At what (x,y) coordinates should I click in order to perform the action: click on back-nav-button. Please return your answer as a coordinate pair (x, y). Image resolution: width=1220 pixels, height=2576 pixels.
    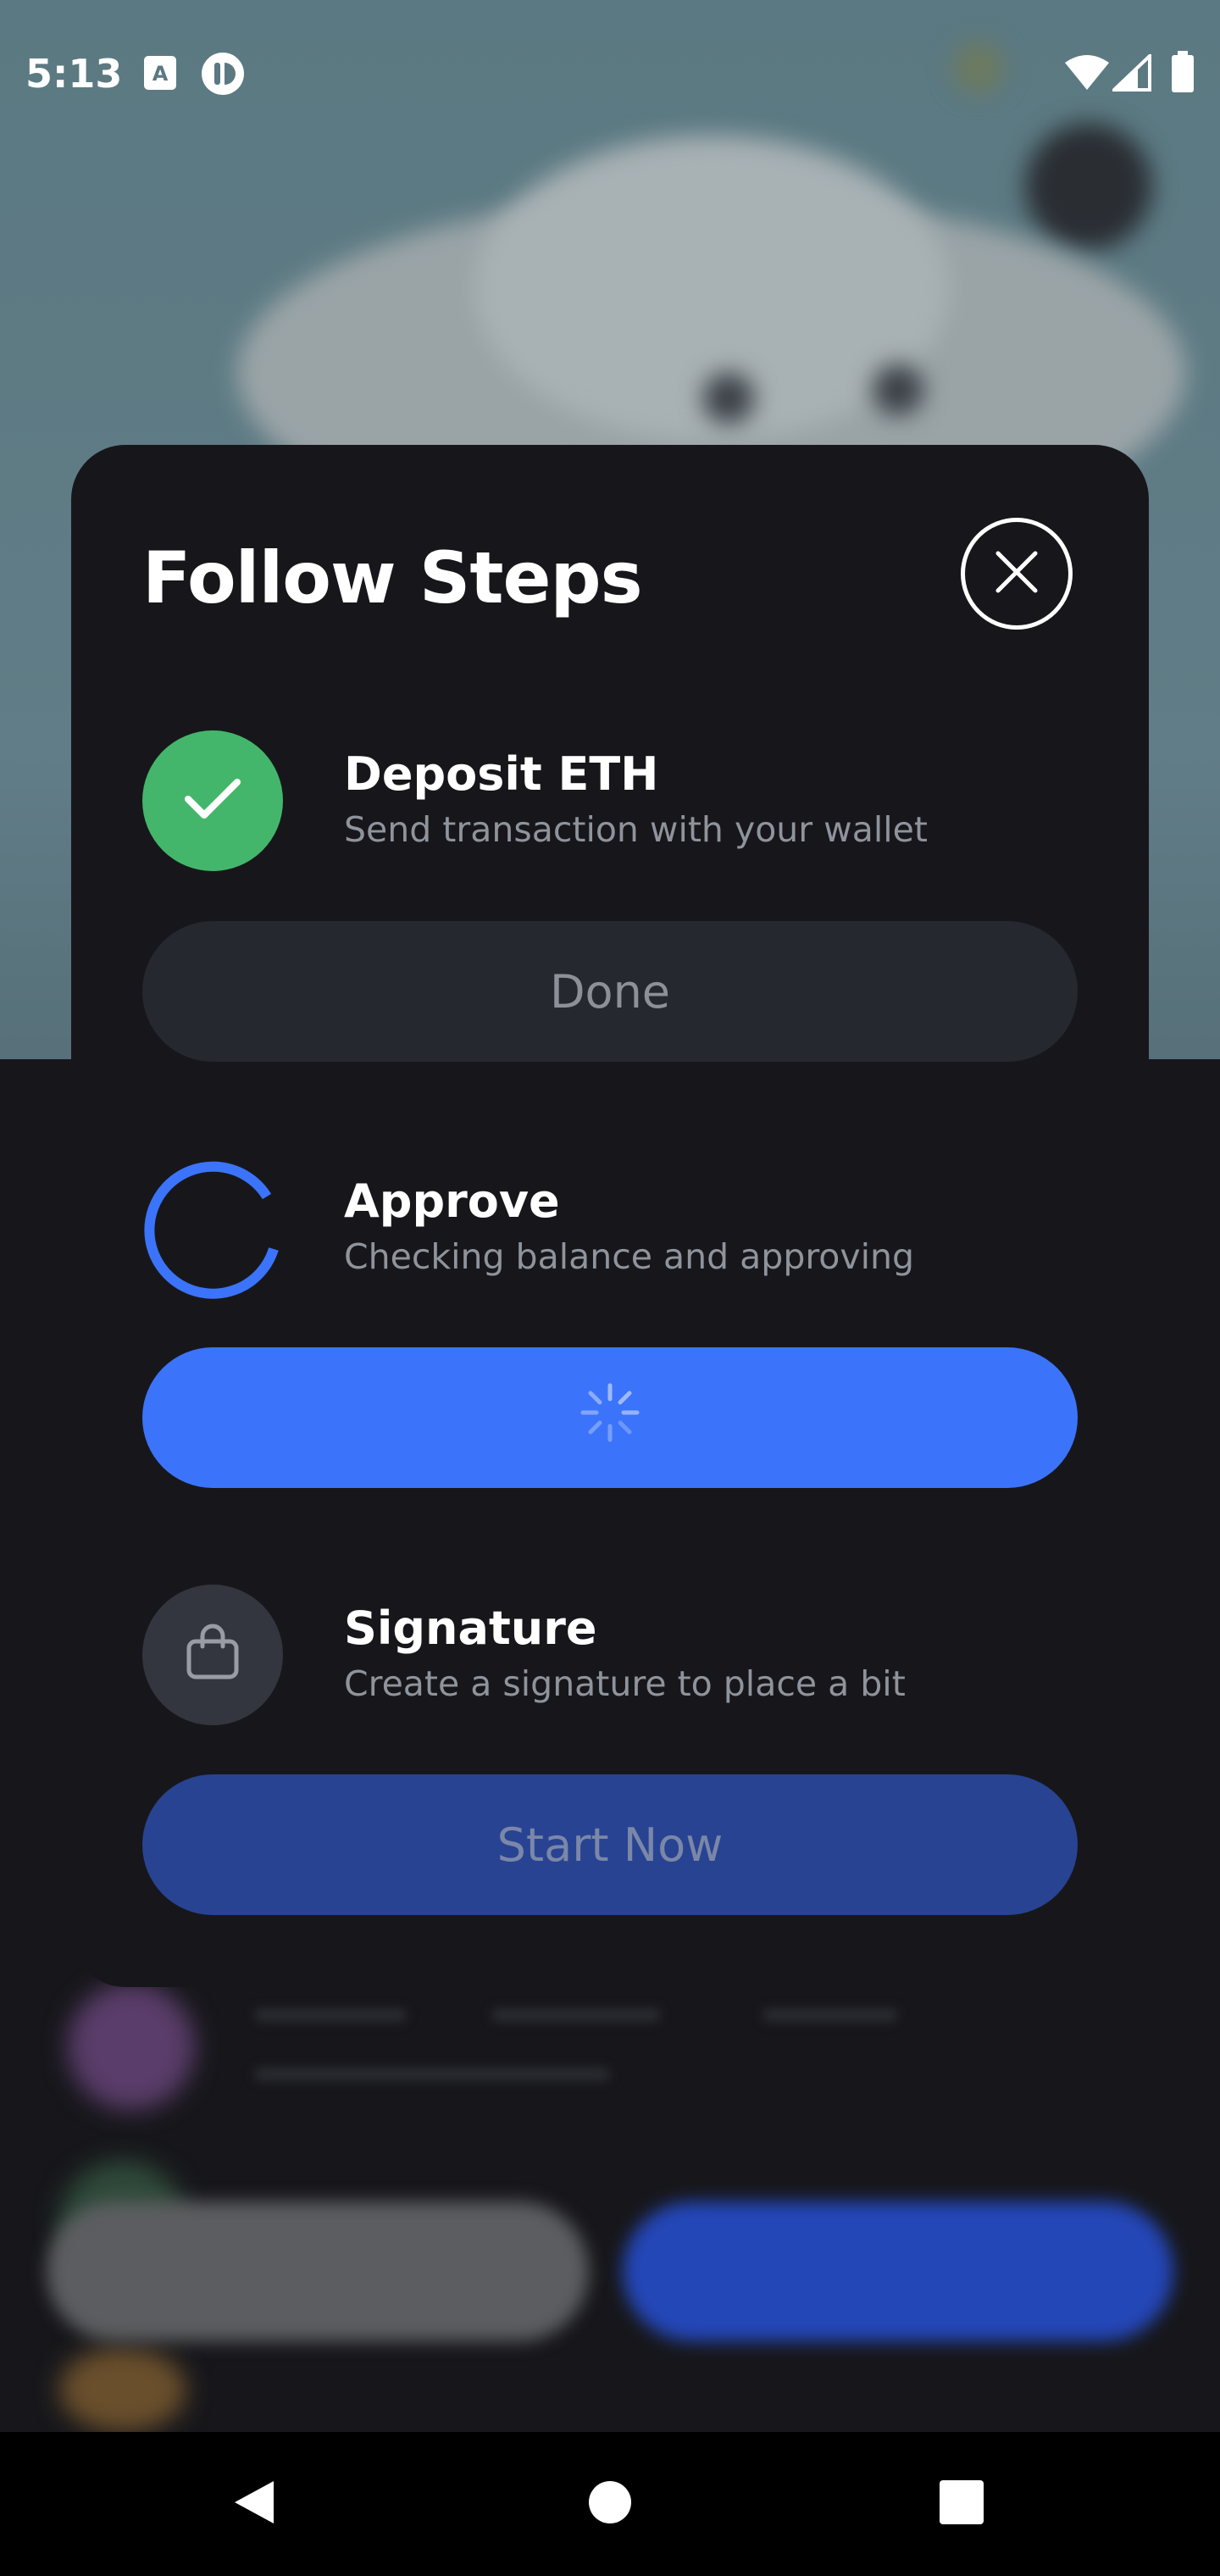
    Looking at the image, I should click on (254, 2504).